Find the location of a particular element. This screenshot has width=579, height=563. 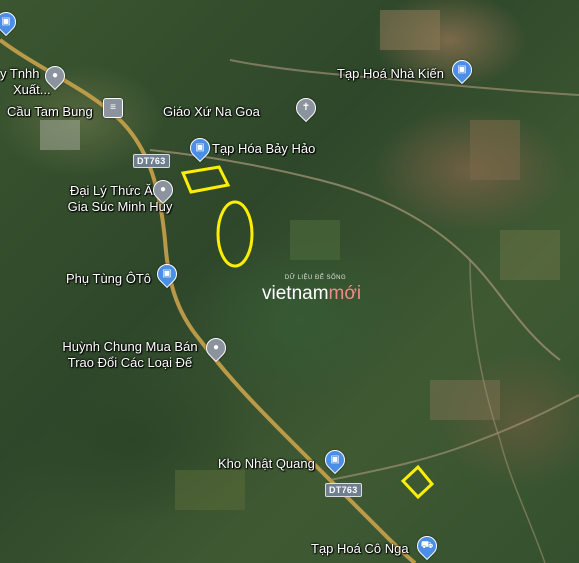

place-label: Cầu Tam Bung is located at coordinates (50, 111).